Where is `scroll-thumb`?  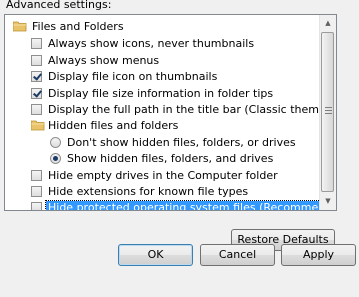
scroll-thumb is located at coordinates (327, 112).